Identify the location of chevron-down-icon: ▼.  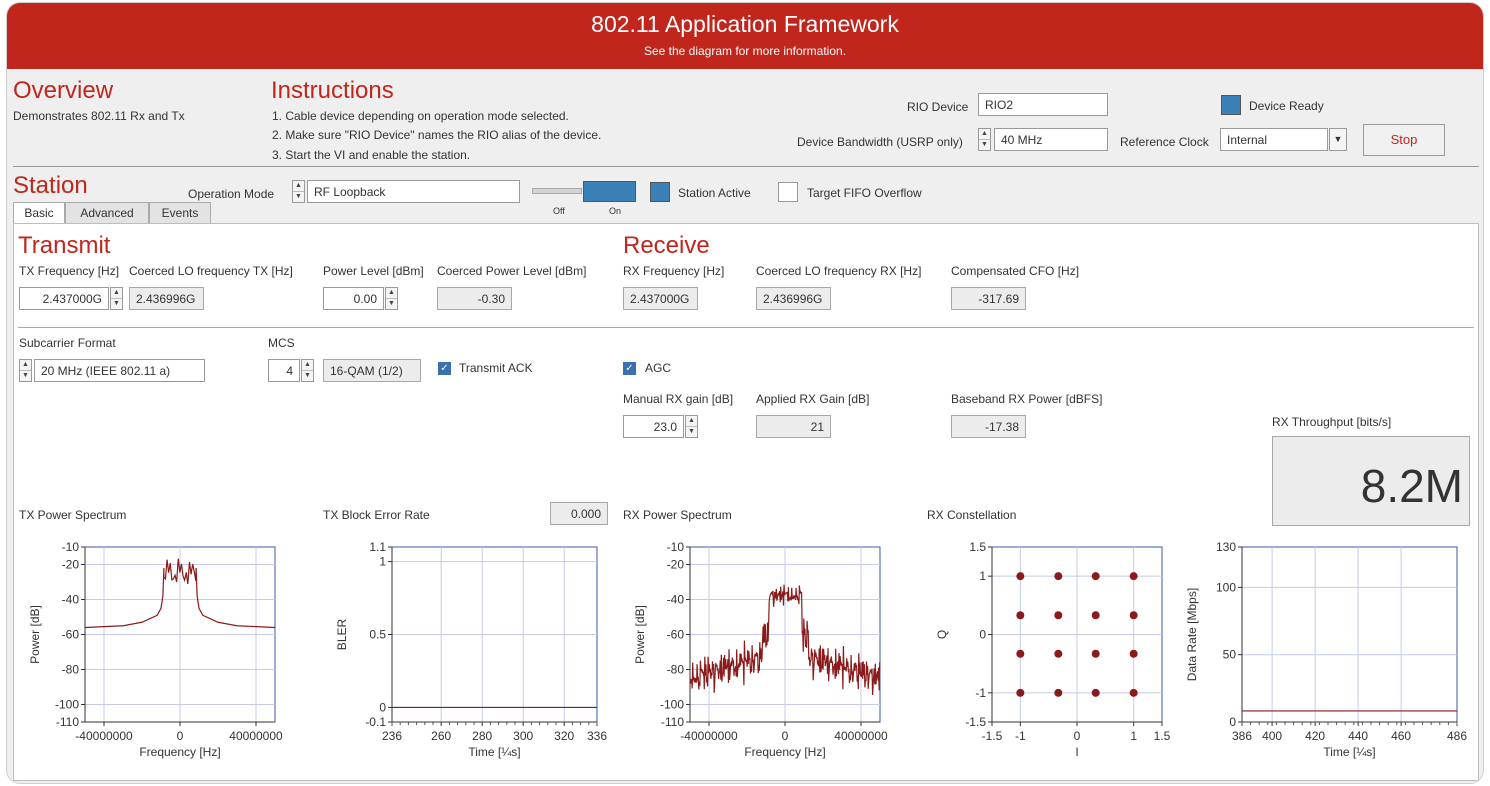
(1338, 139).